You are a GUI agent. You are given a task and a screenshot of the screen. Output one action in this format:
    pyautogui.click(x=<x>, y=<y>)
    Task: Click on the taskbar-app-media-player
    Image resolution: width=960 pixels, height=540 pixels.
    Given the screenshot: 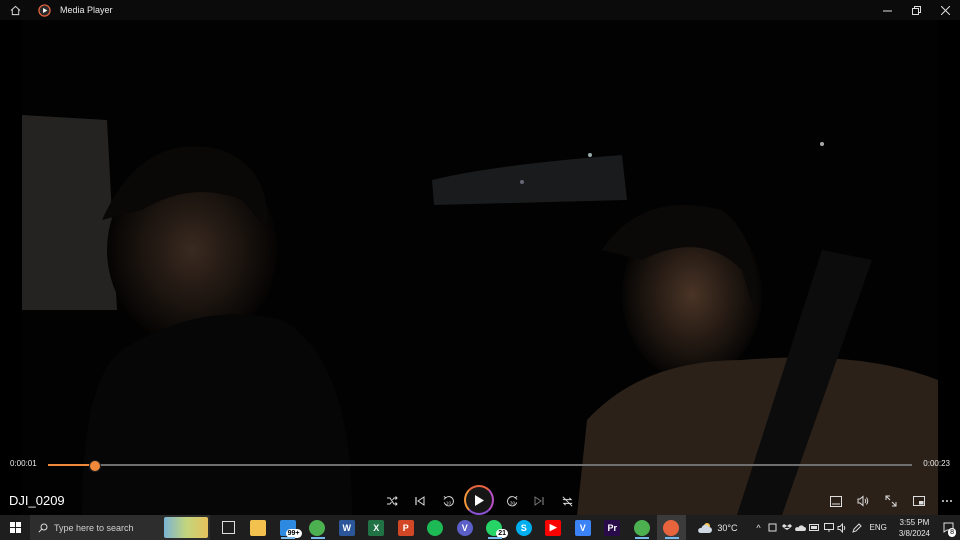 What is the action you would take?
    pyautogui.click(x=671, y=527)
    